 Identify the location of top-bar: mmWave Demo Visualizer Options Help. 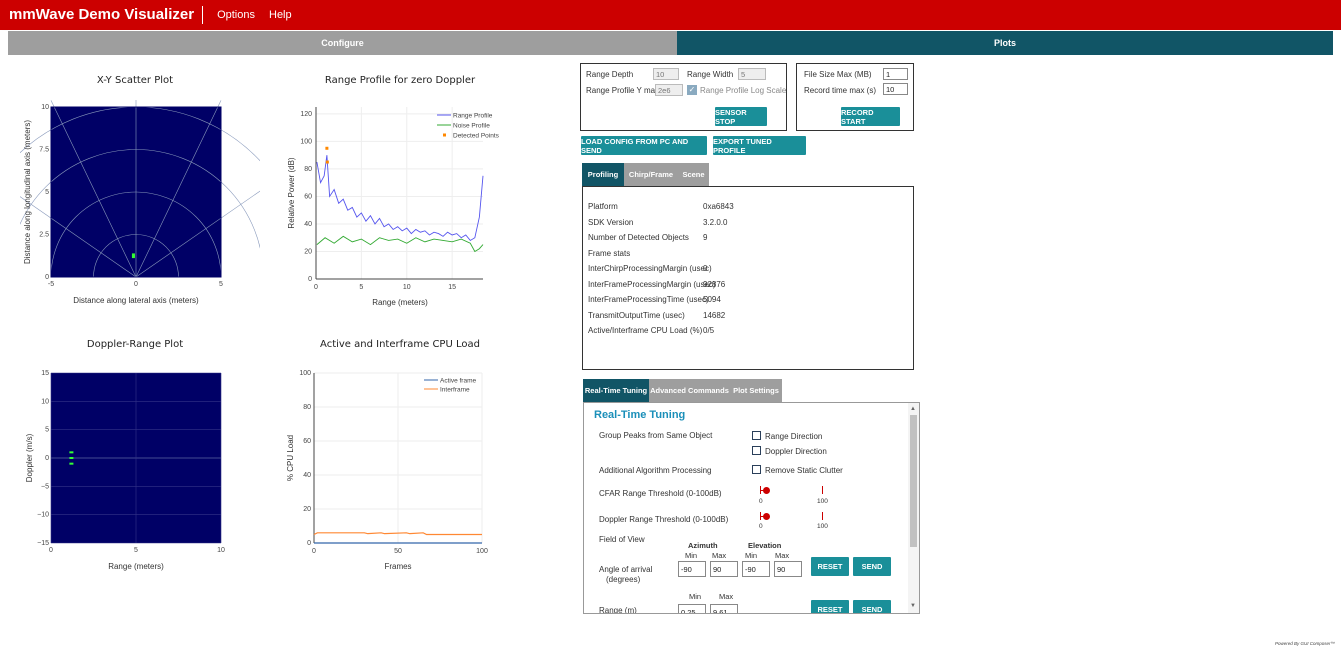
(670, 15).